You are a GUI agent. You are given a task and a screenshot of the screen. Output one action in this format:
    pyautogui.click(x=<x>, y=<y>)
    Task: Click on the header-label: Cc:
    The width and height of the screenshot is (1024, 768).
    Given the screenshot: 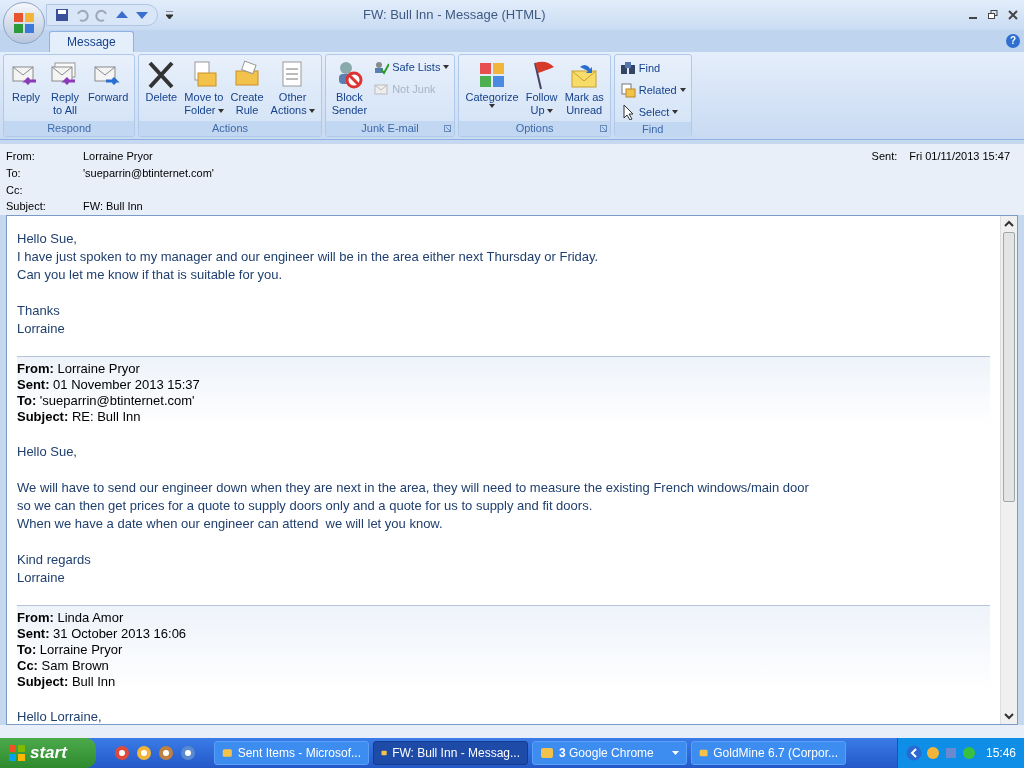 What is the action you would take?
    pyautogui.click(x=15, y=190)
    